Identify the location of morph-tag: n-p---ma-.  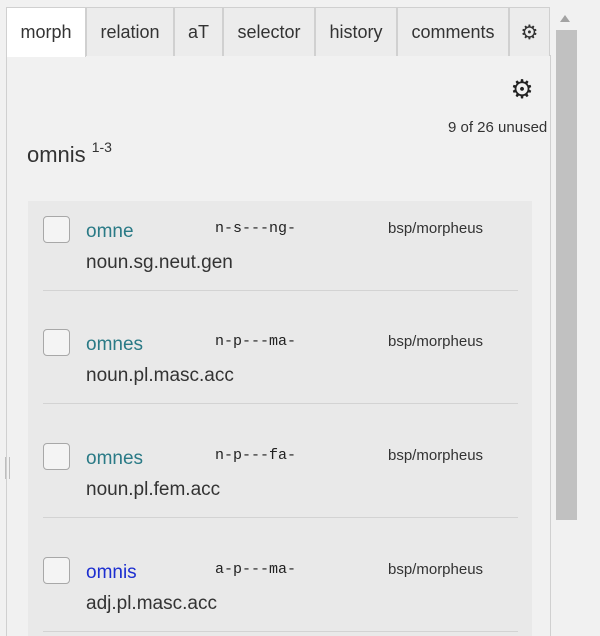
(256, 341).